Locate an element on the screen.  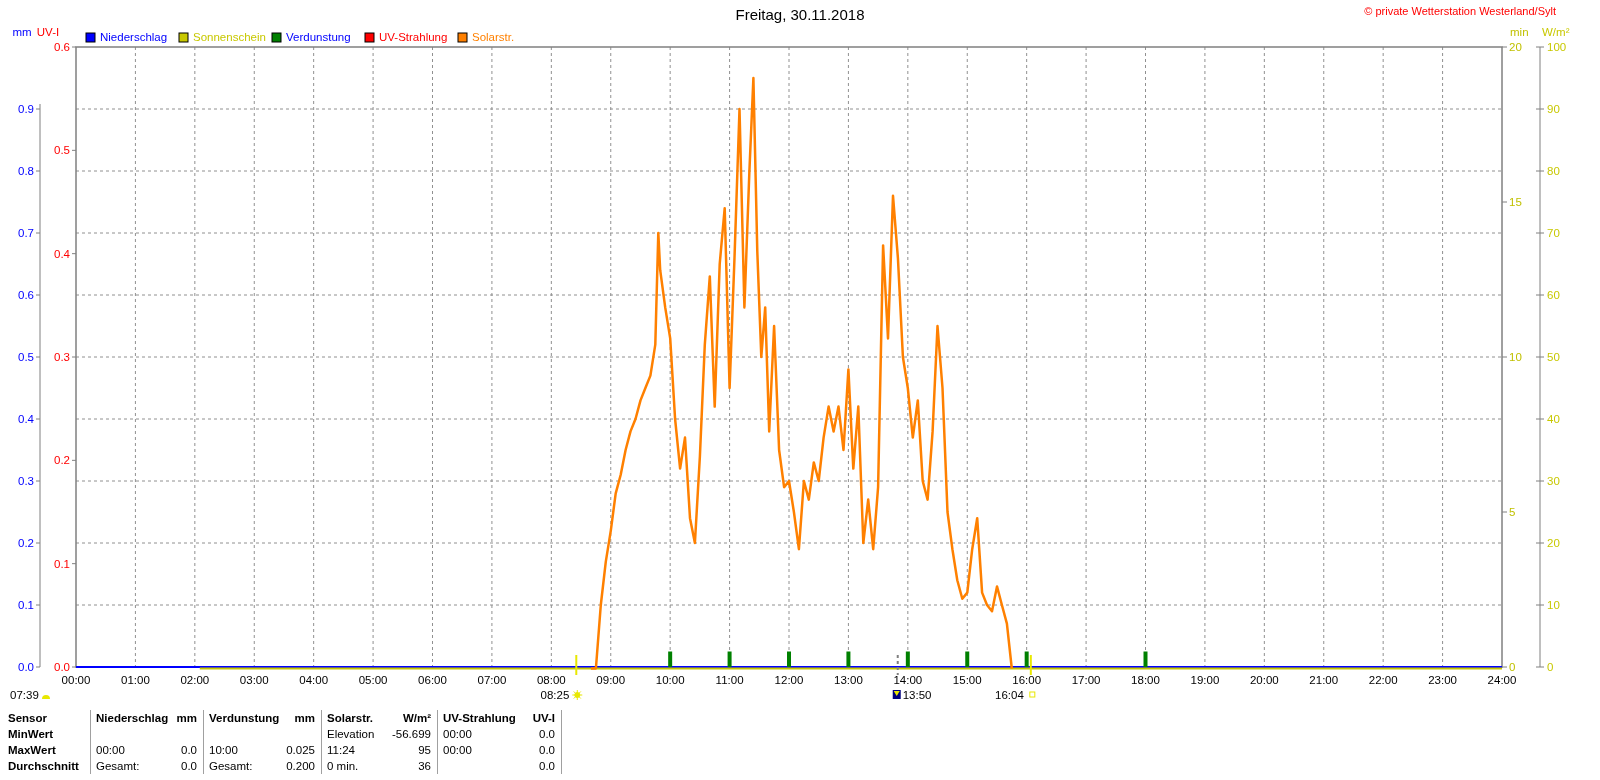
axis-label: 40 is located at coordinates (1553, 419).